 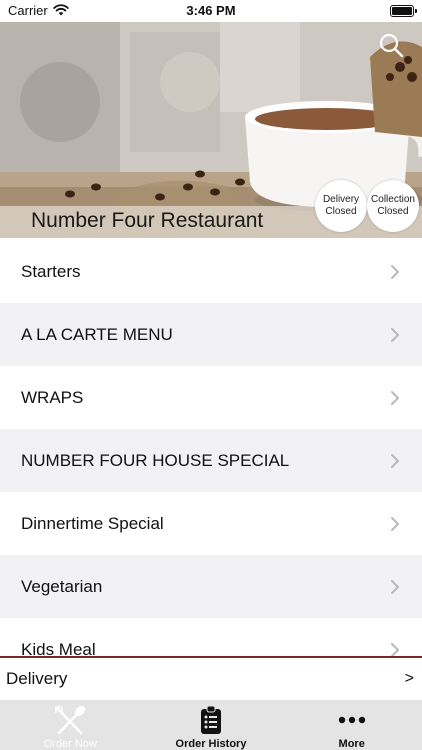 I want to click on tab-bar: Order Now Order History More, so click(x=211, y=725).